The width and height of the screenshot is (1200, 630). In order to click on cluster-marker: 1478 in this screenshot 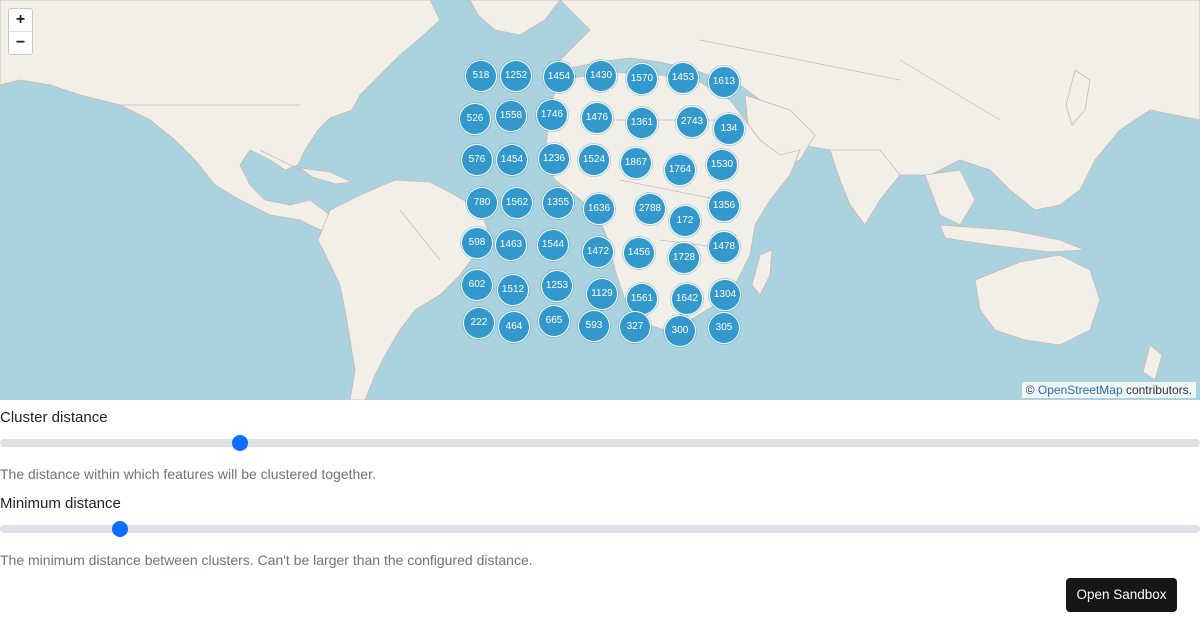, I will do `click(724, 247)`.